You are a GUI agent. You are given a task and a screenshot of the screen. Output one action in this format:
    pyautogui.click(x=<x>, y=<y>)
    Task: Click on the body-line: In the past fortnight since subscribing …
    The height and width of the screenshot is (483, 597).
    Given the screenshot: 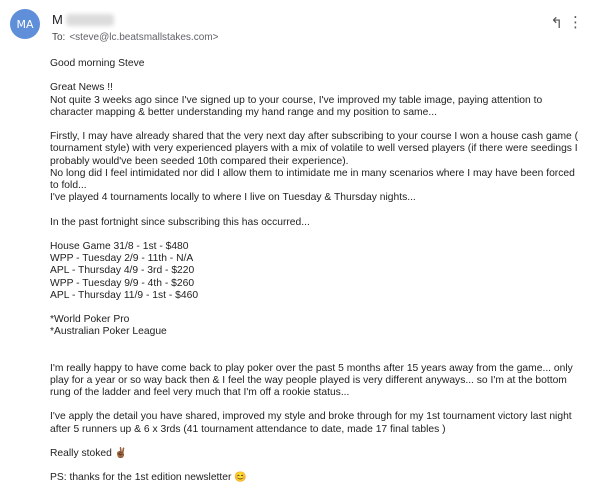 What is the action you would take?
    pyautogui.click(x=180, y=222)
    